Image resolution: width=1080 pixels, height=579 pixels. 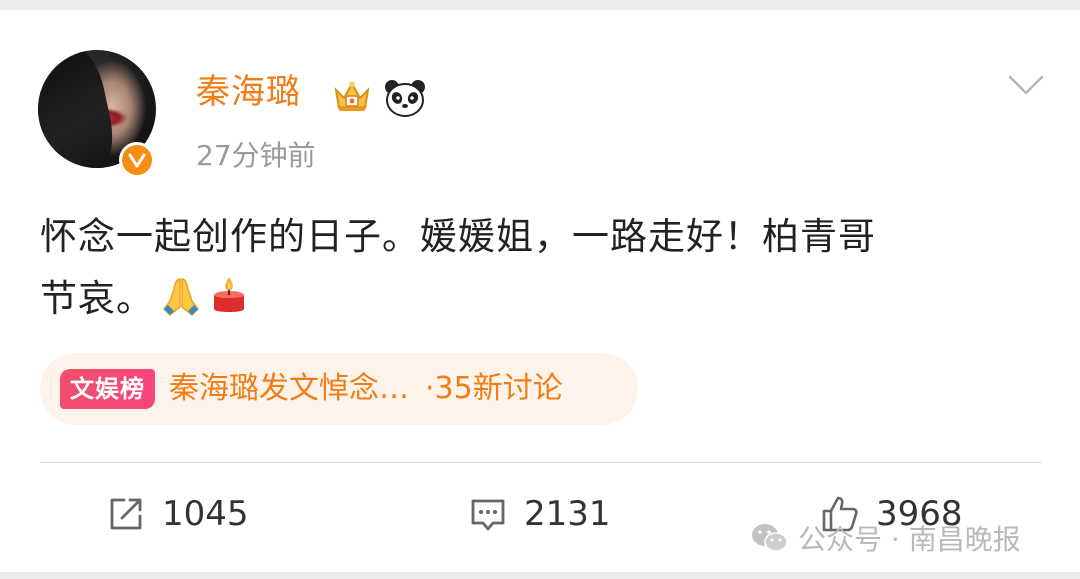 I want to click on verified-badge-icon, so click(x=137, y=160).